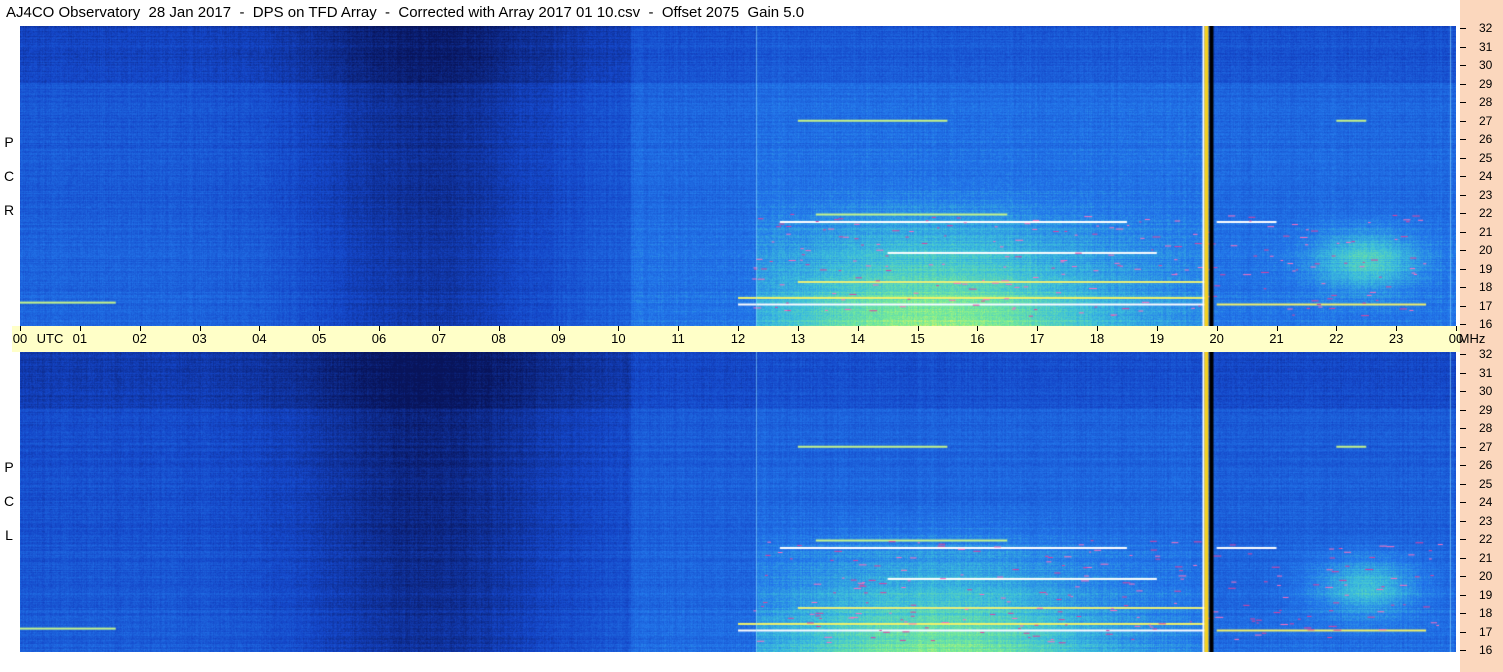 This screenshot has width=1503, height=672. What do you see at coordinates (80, 338) in the screenshot?
I see `time-tick-label: 01` at bounding box center [80, 338].